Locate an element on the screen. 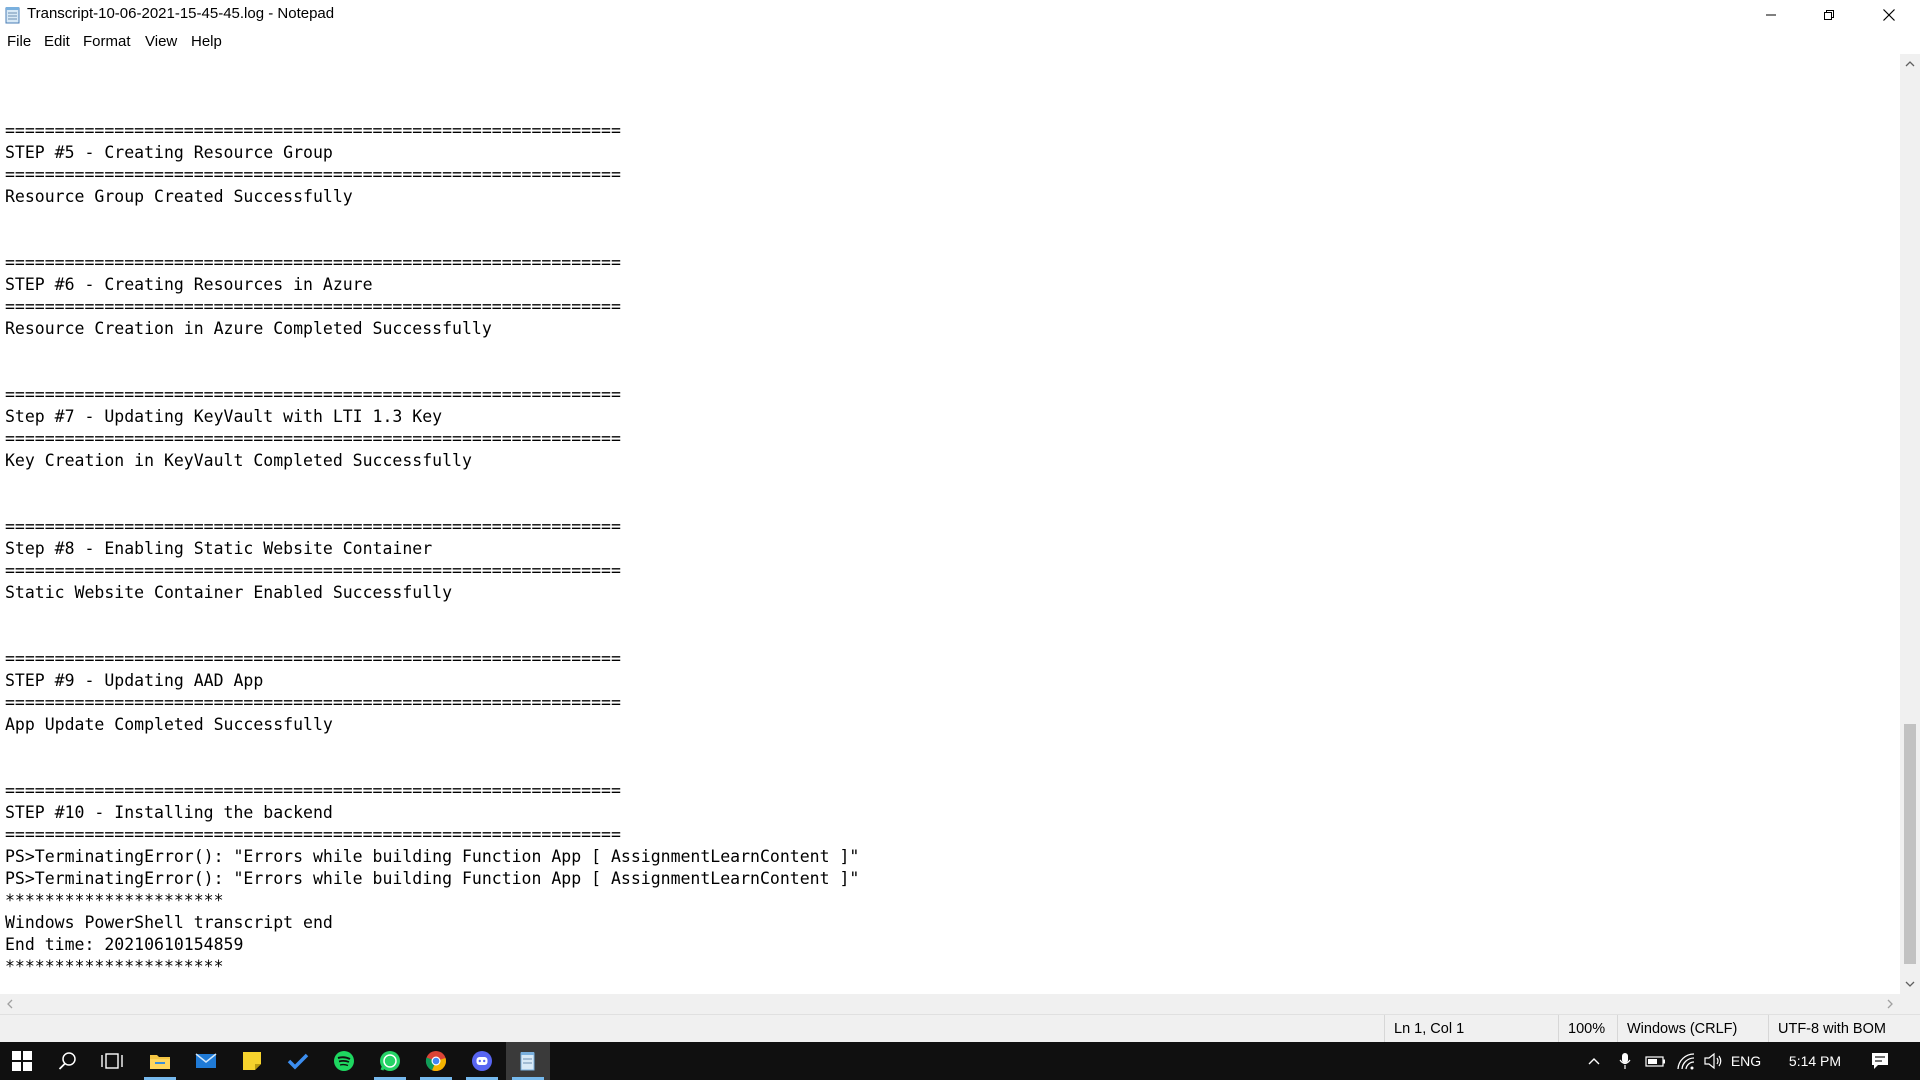 This screenshot has height=1080, width=1920. scroll-down-button is located at coordinates (1910, 984).